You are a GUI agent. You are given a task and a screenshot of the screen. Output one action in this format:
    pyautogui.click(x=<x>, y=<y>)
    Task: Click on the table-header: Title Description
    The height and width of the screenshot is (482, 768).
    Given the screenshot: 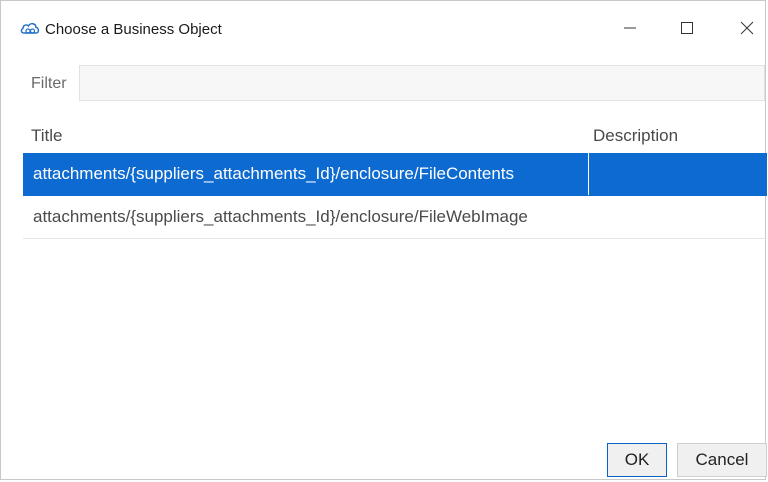 What is the action you would take?
    pyautogui.click(x=395, y=133)
    